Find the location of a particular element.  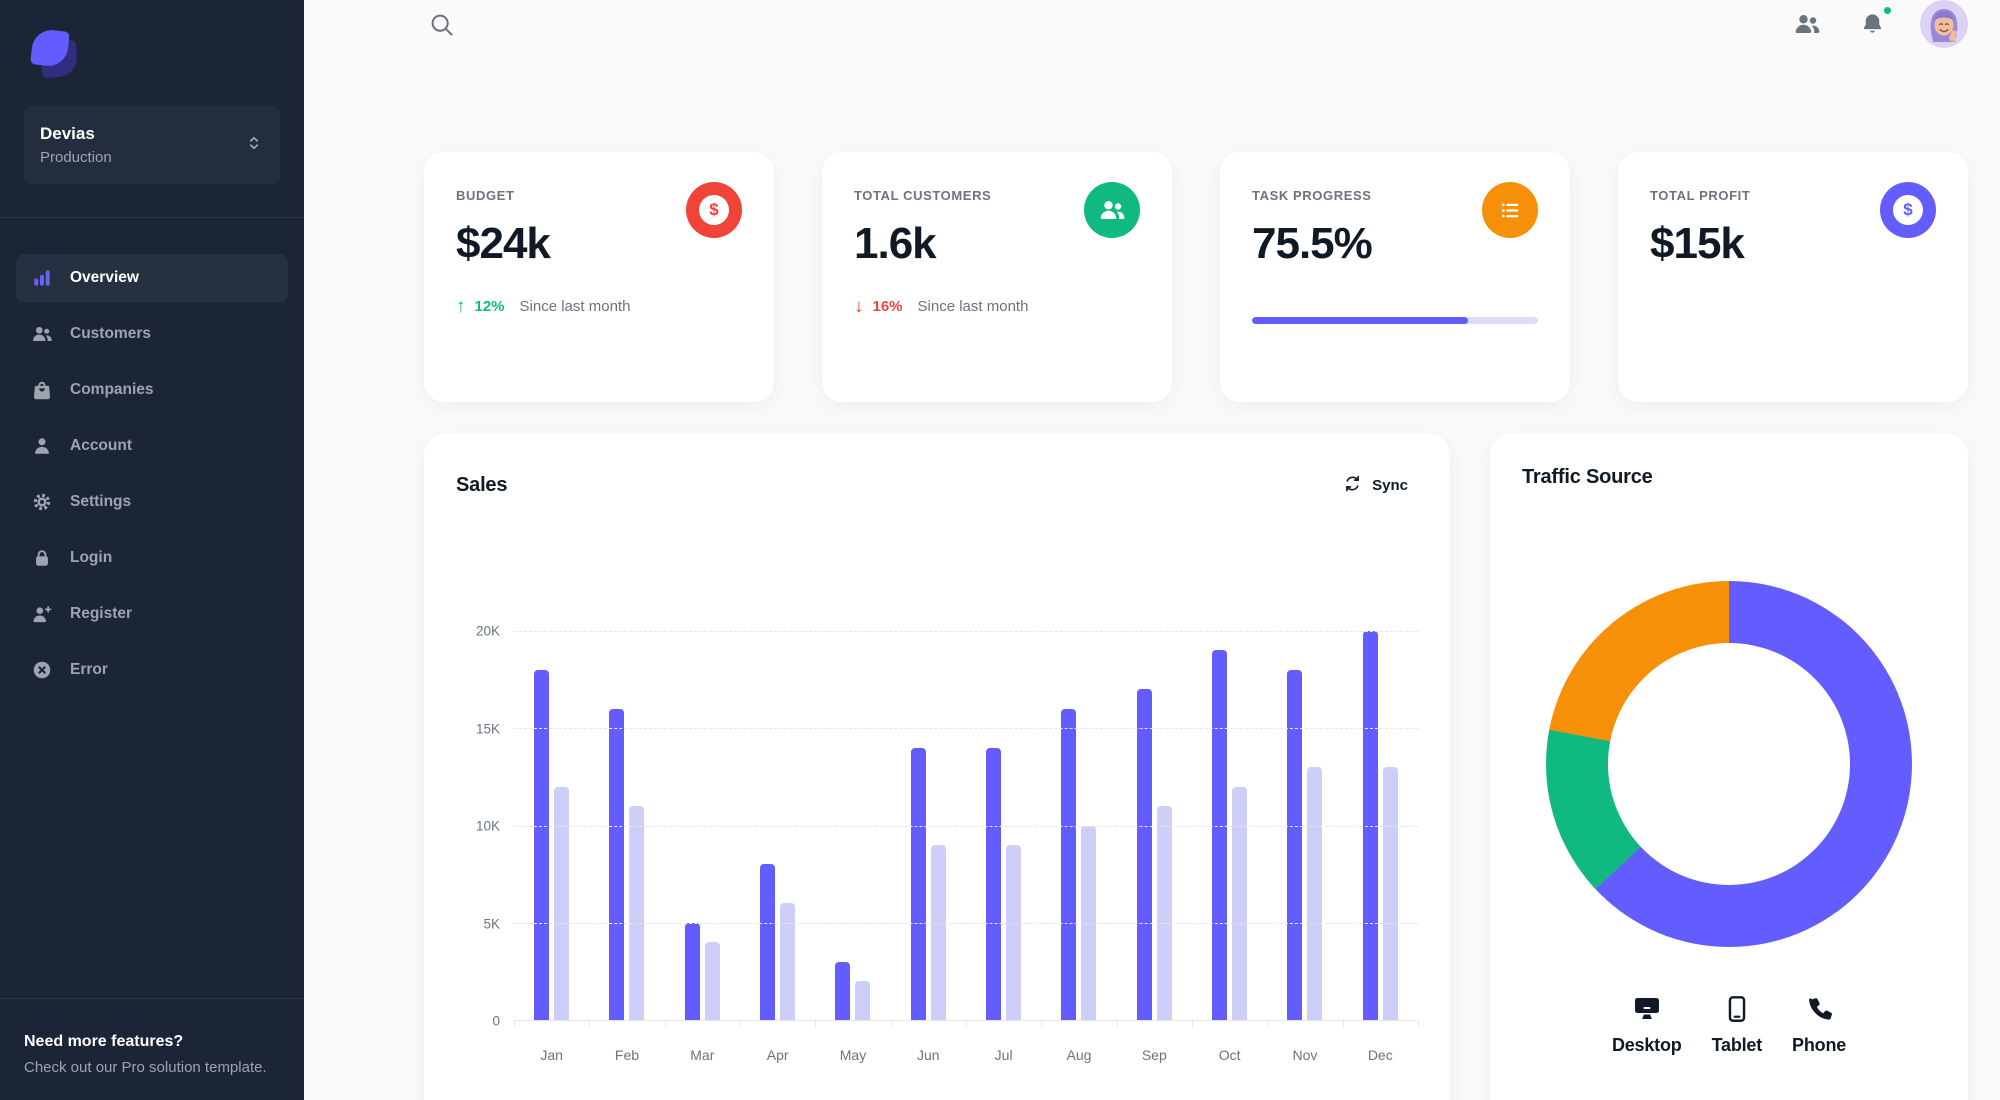

sync-label: Sync is located at coordinates (1390, 485).